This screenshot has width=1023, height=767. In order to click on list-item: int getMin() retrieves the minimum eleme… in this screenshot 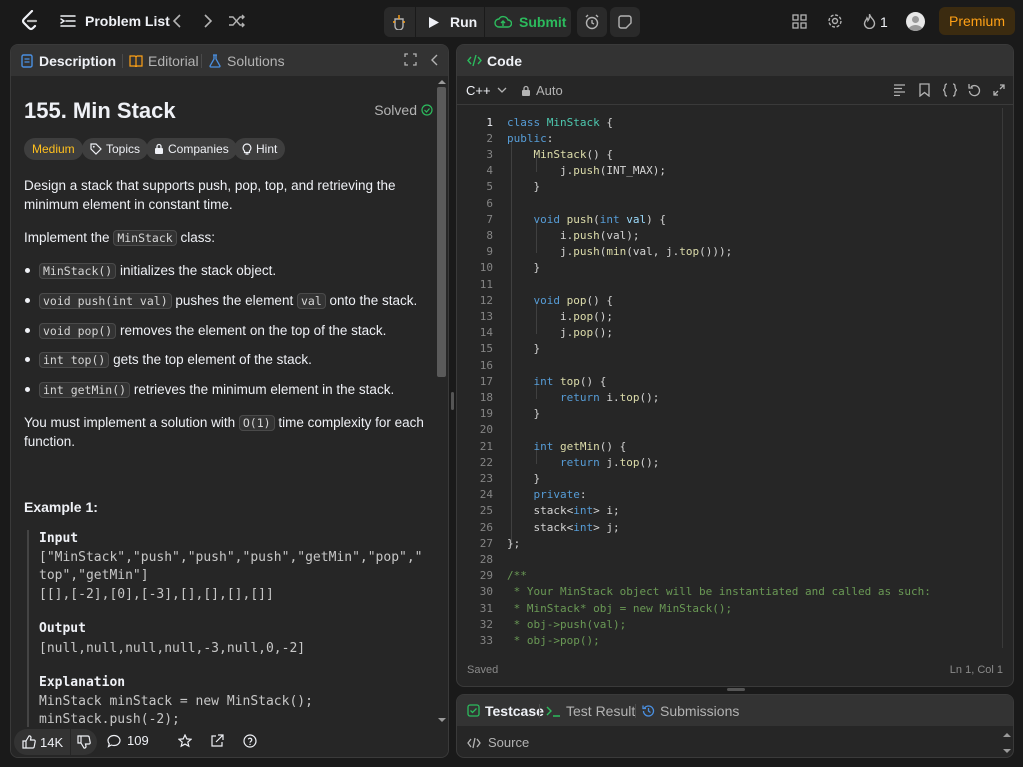, I will do `click(216, 390)`.